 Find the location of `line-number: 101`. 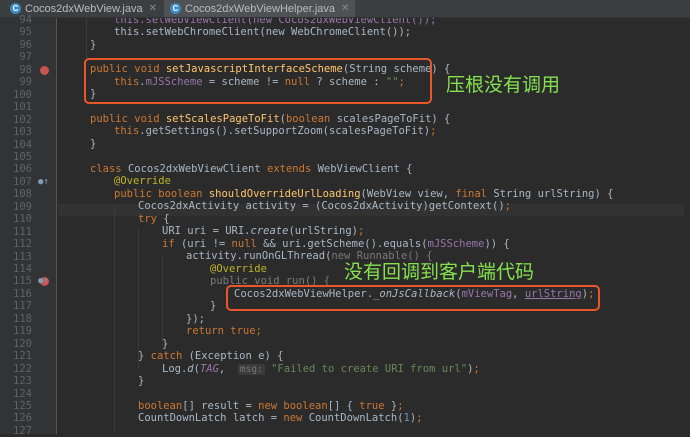

line-number: 101 is located at coordinates (22, 107).